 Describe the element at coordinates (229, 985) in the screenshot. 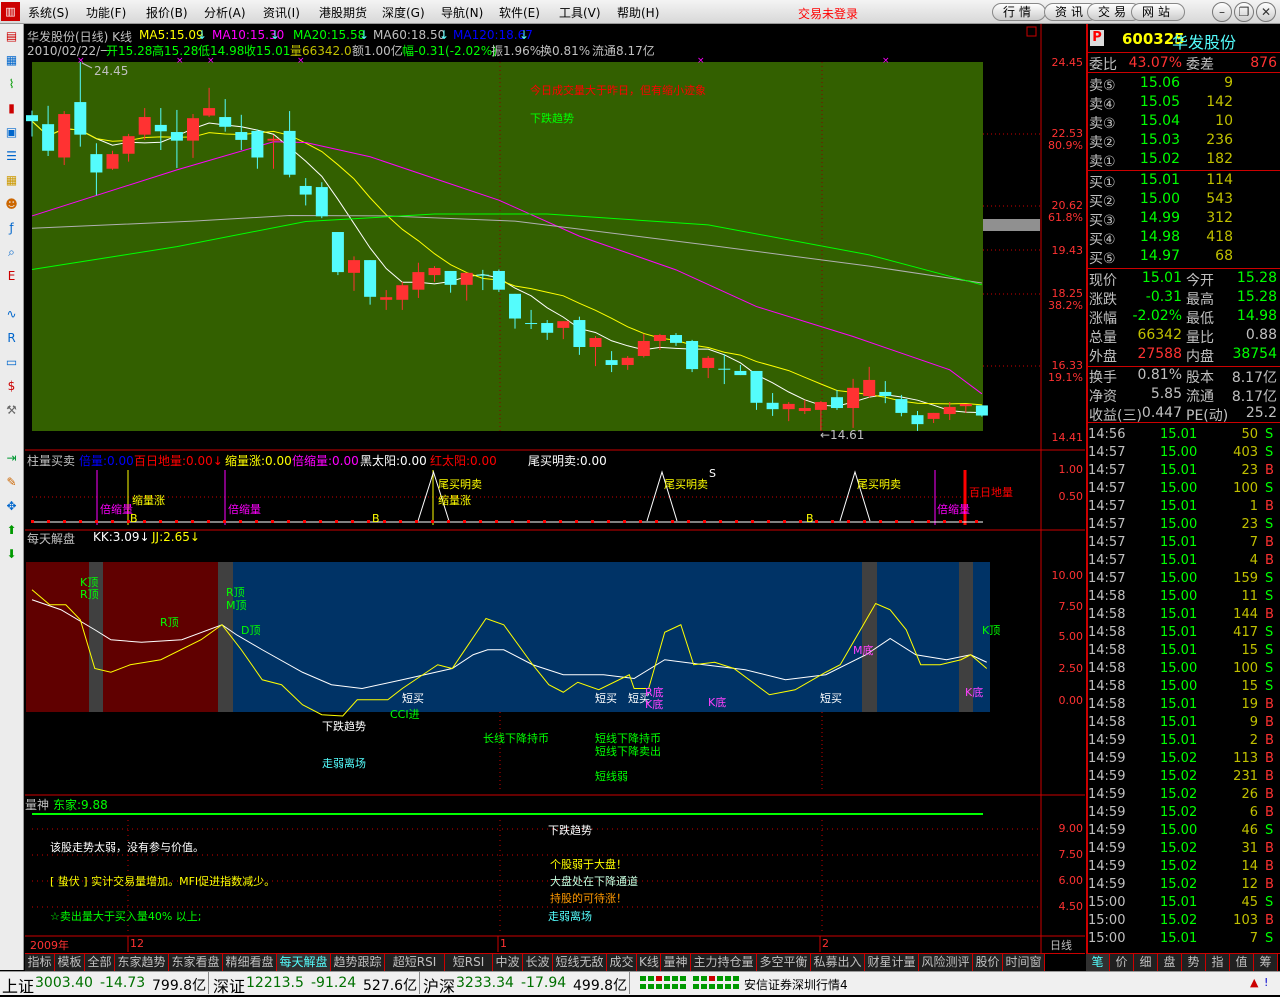

I see `index-name: 深证` at that location.